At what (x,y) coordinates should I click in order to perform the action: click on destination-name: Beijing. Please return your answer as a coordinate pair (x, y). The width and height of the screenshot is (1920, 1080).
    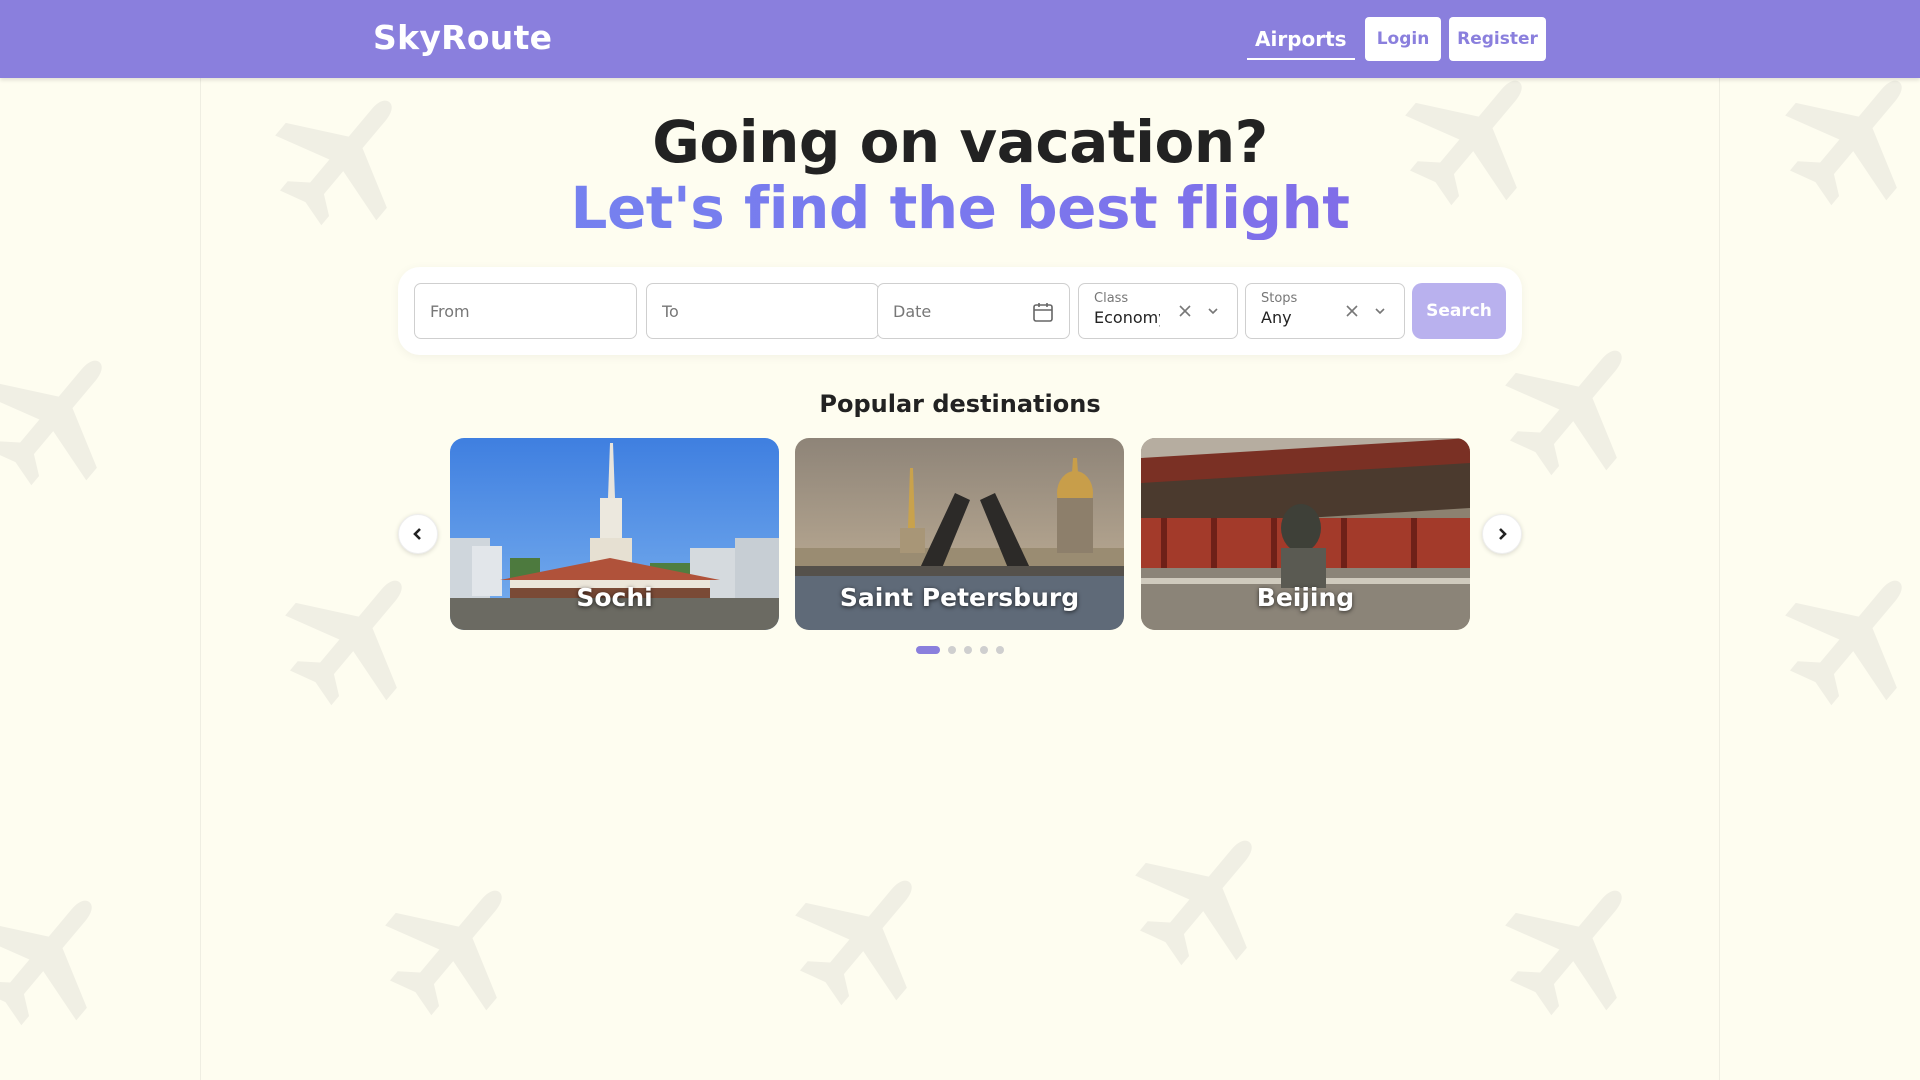
    Looking at the image, I should click on (1305, 597).